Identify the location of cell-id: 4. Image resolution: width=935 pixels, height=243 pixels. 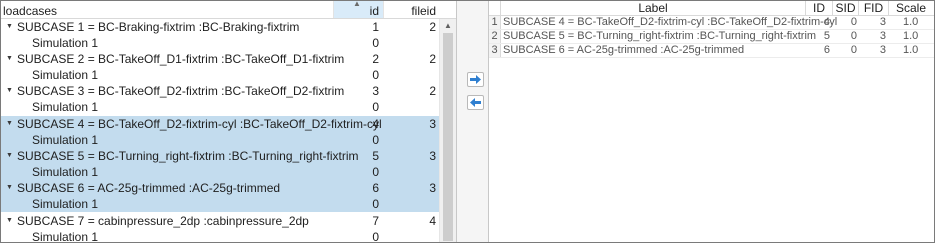
(819, 22).